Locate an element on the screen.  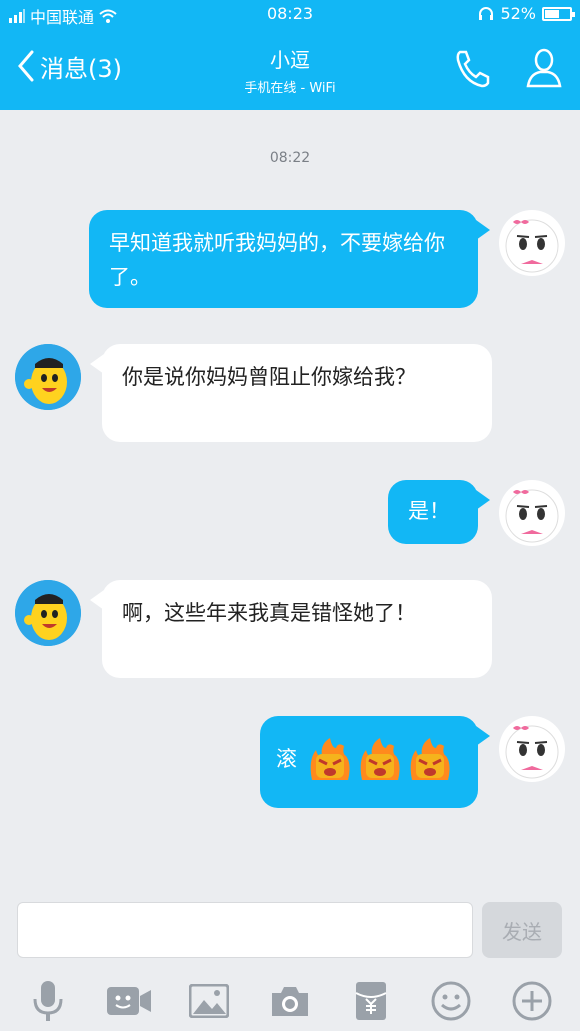
top-bar: 中国联通 08:23 52% 消息(3) 小逗 手机在线 - WiFi is located at coordinates (290, 55).